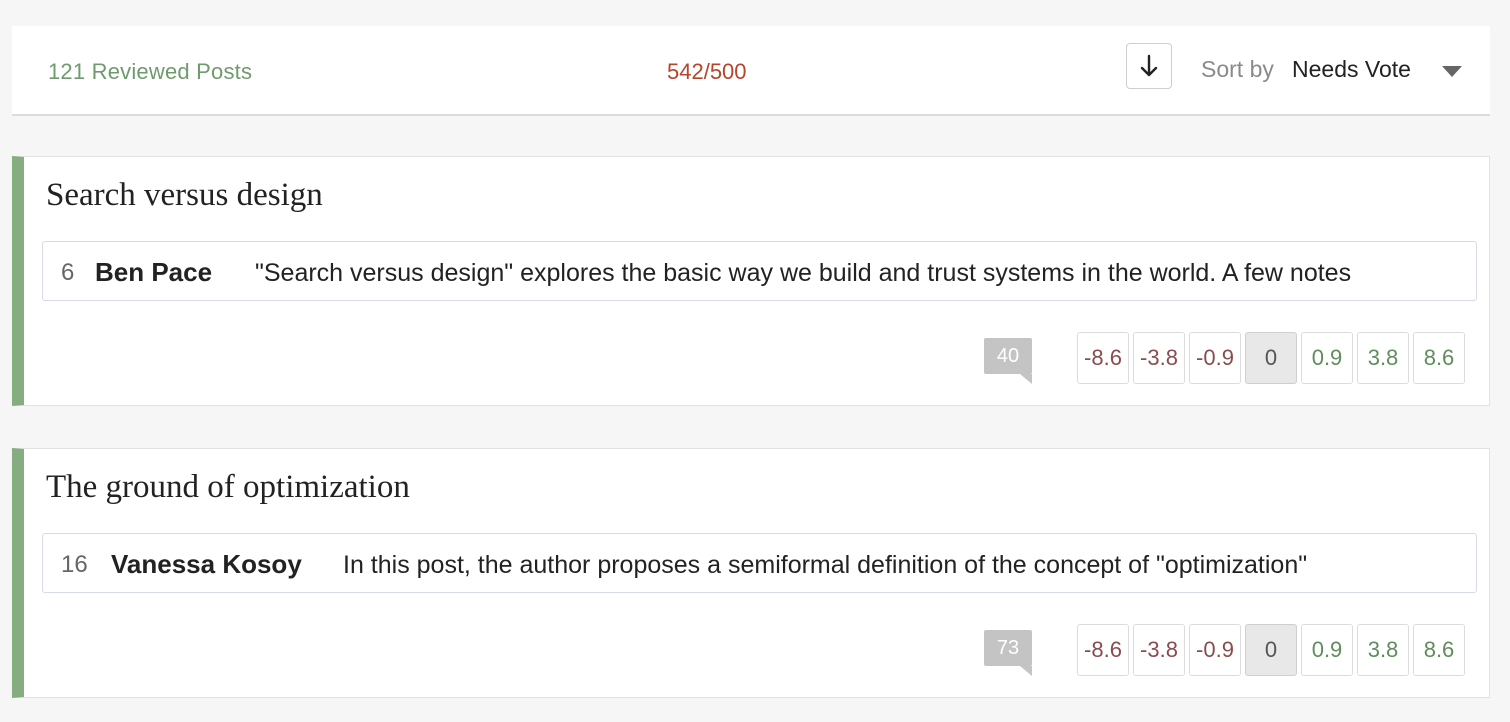 The height and width of the screenshot is (722, 1510). What do you see at coordinates (1008, 653) in the screenshot?
I see `comment-count-badge: 73` at bounding box center [1008, 653].